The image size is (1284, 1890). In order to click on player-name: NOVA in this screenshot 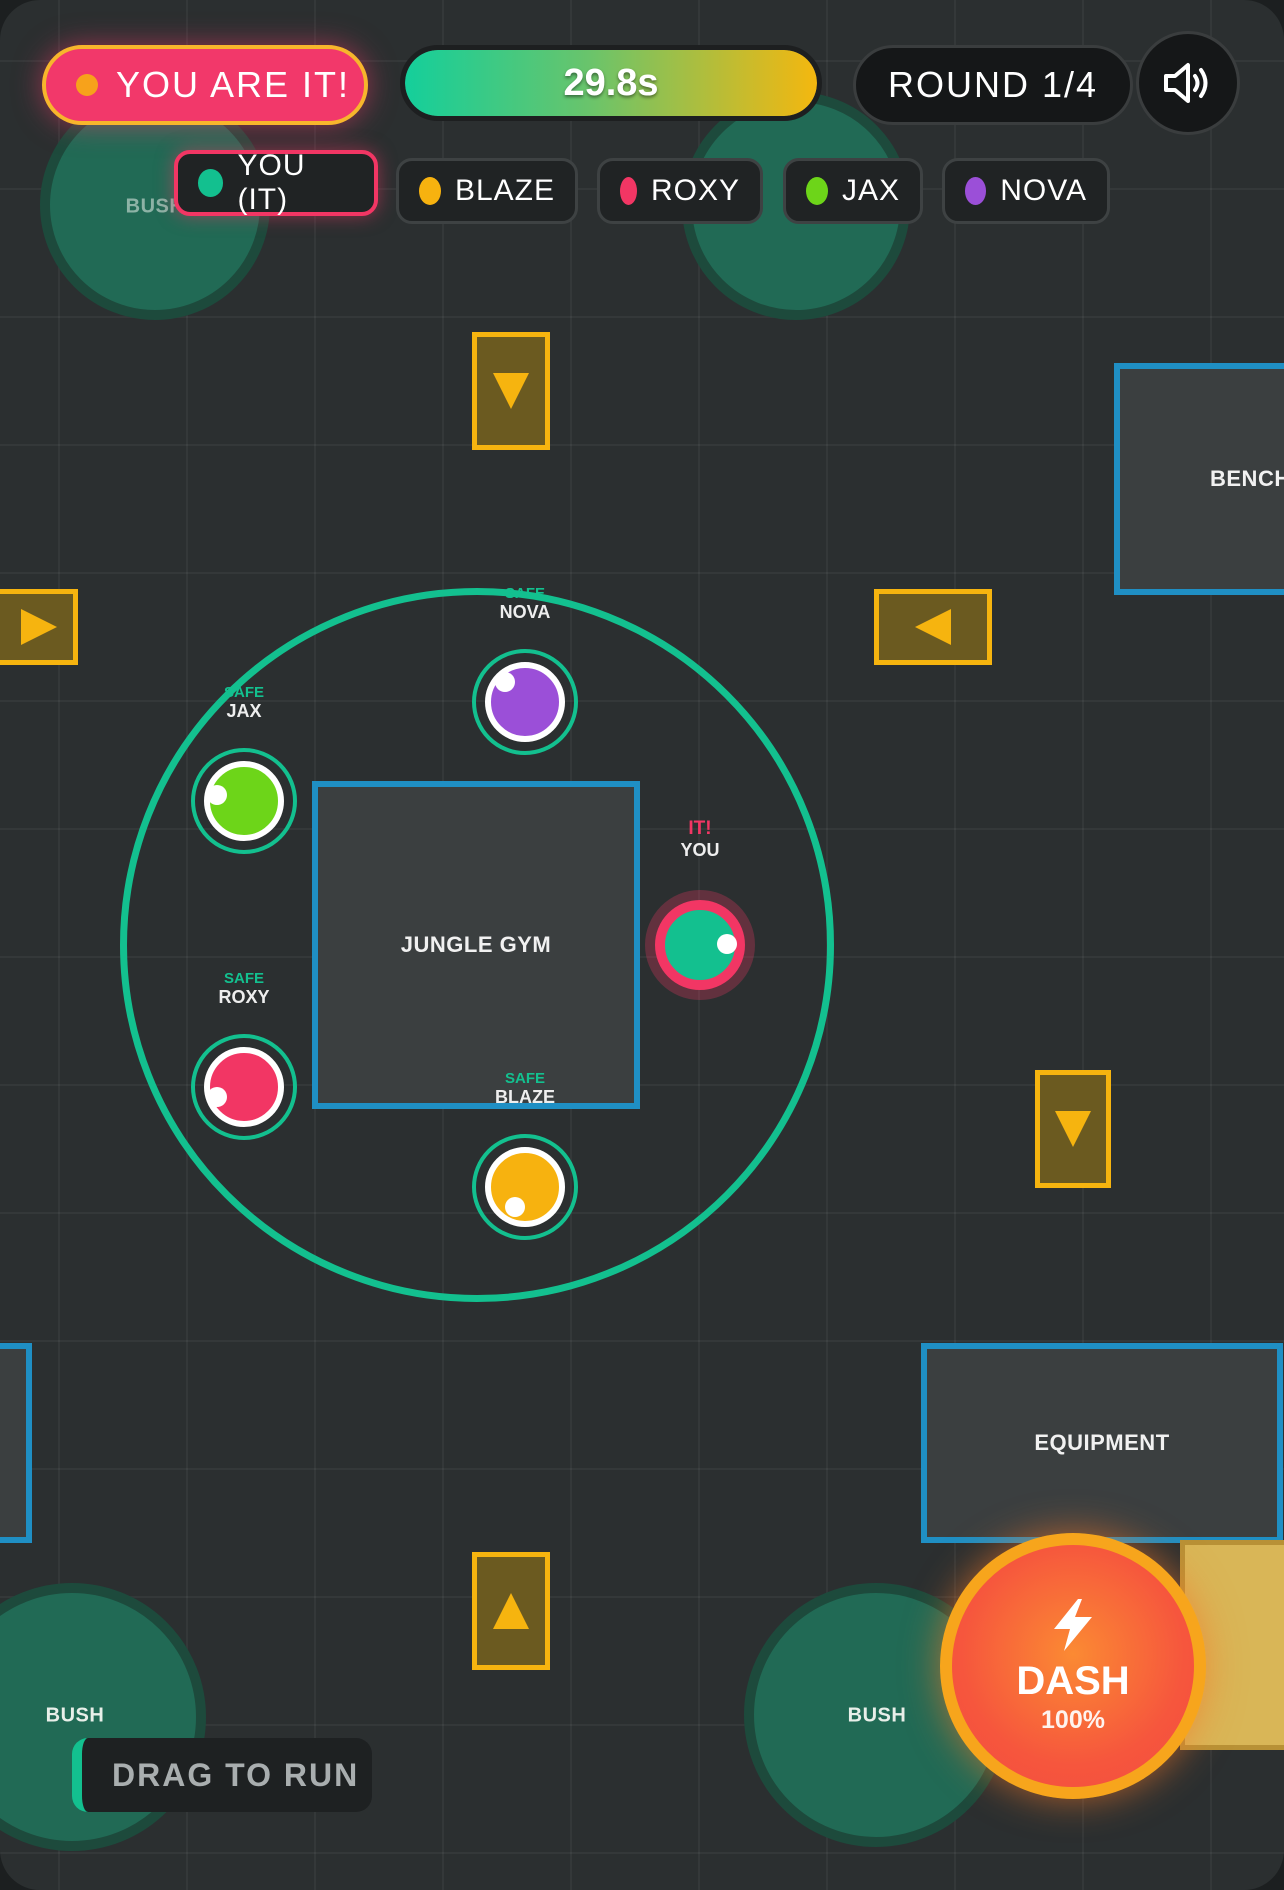, I will do `click(525, 612)`.